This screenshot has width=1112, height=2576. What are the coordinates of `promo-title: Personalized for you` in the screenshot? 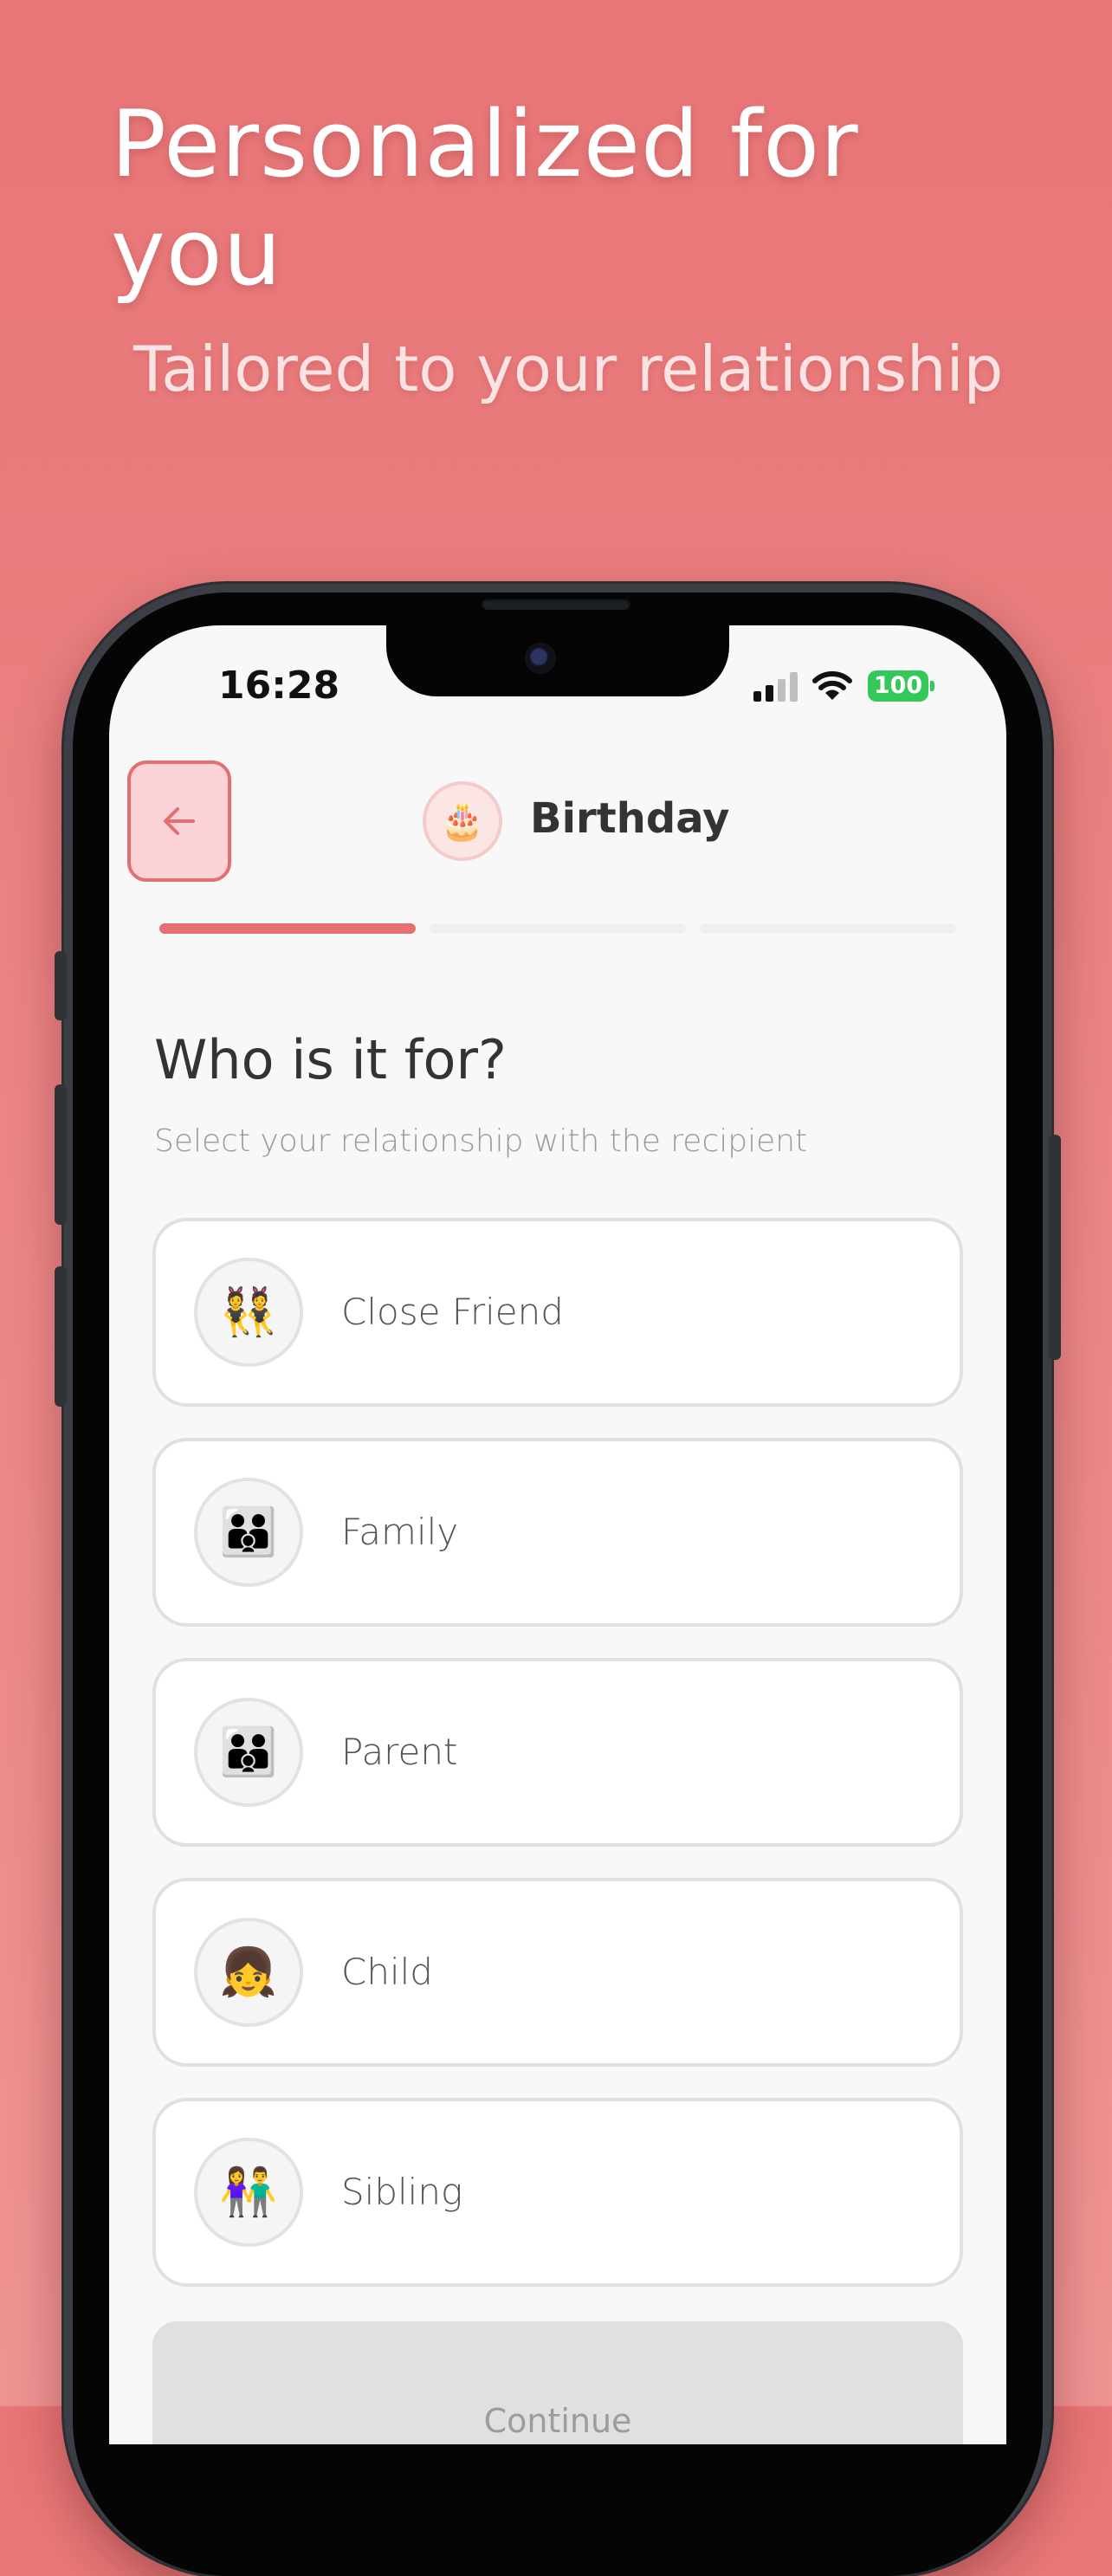 It's located at (485, 198).